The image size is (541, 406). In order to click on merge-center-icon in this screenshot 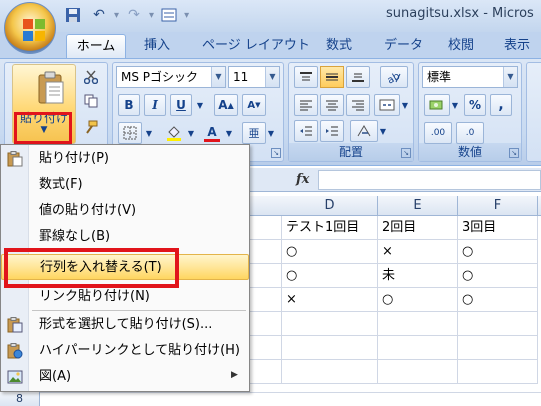, I will do `click(387, 105)`.